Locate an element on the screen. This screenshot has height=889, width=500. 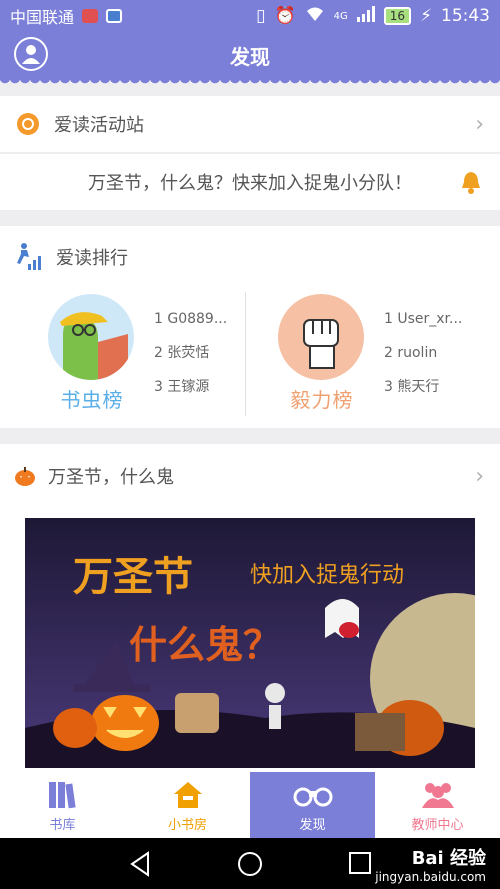
app-notification-icon is located at coordinates (114, 16).